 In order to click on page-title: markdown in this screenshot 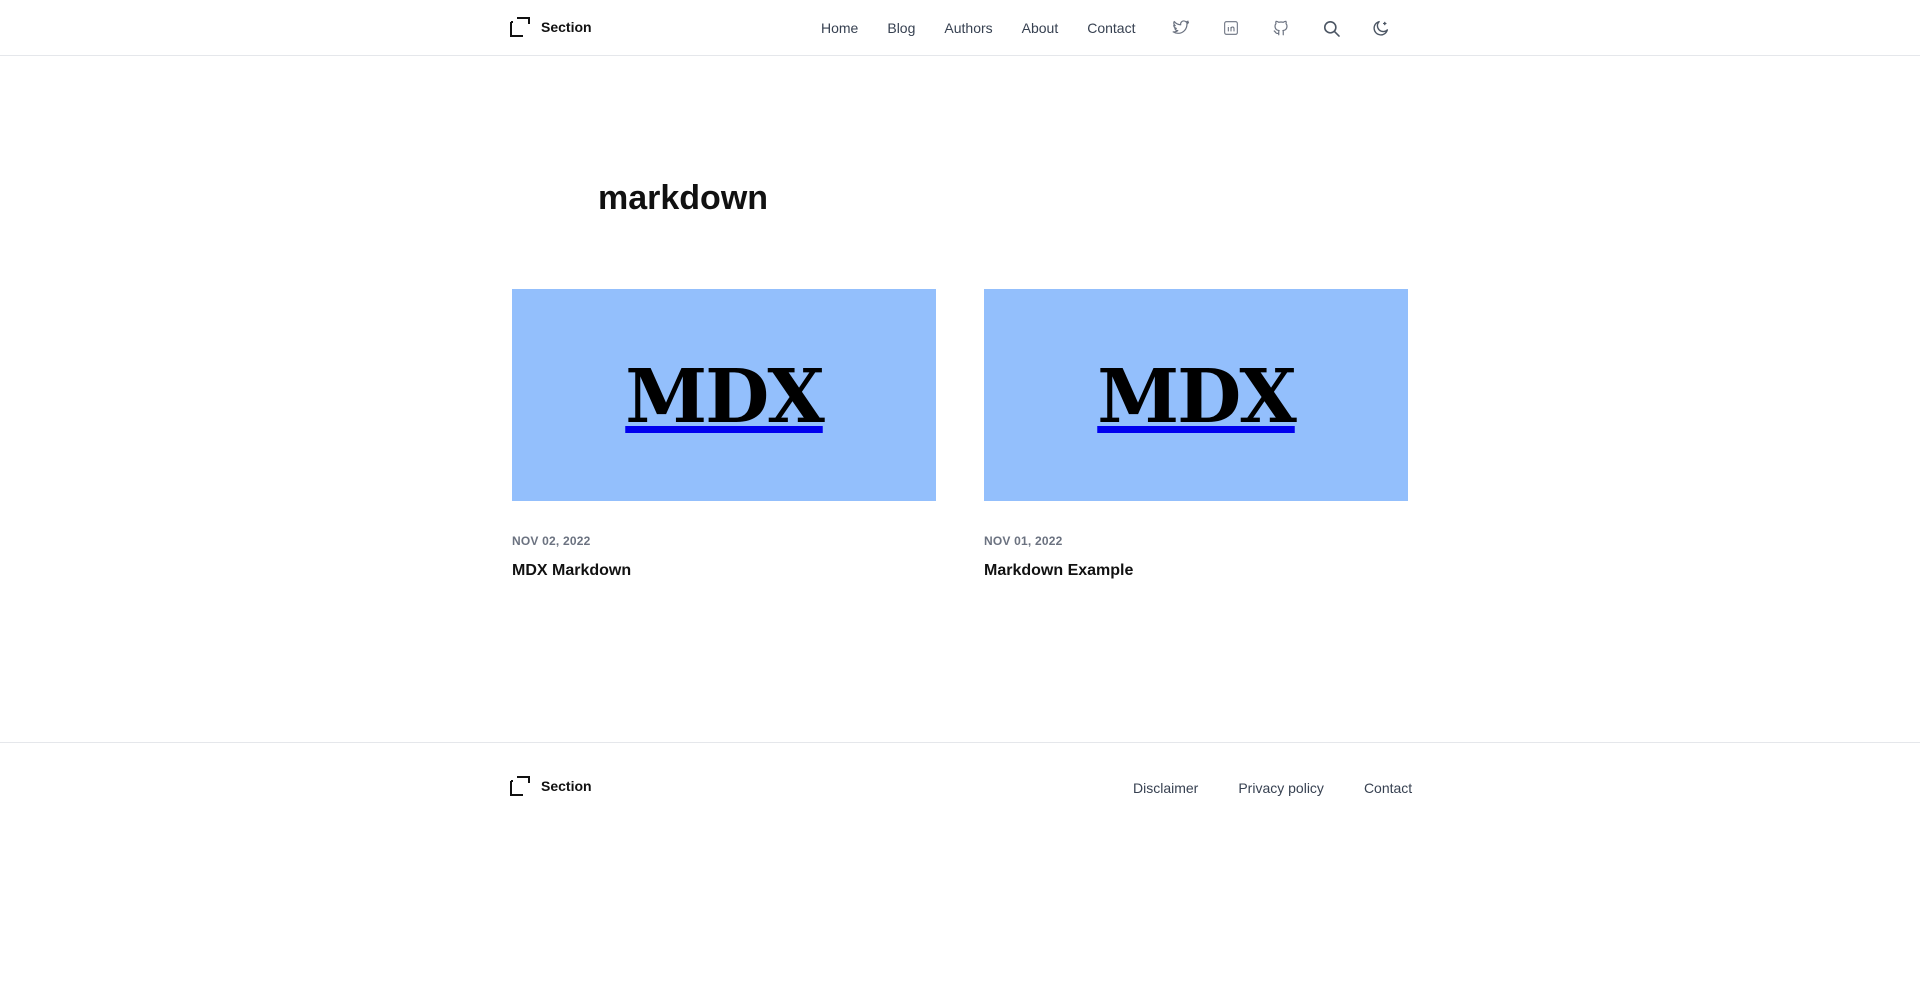, I will do `click(683, 198)`.